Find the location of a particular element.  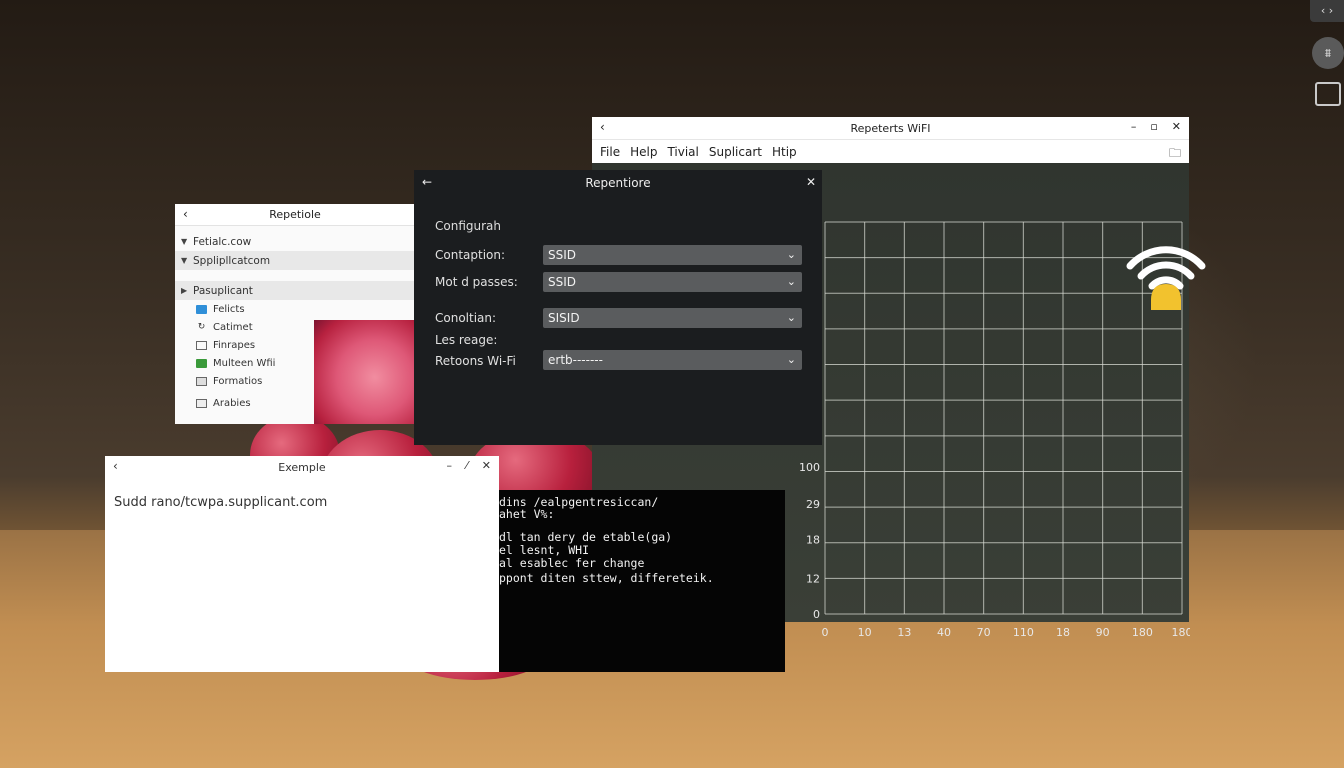

password-select: SSID ⌄ is located at coordinates (672, 282).